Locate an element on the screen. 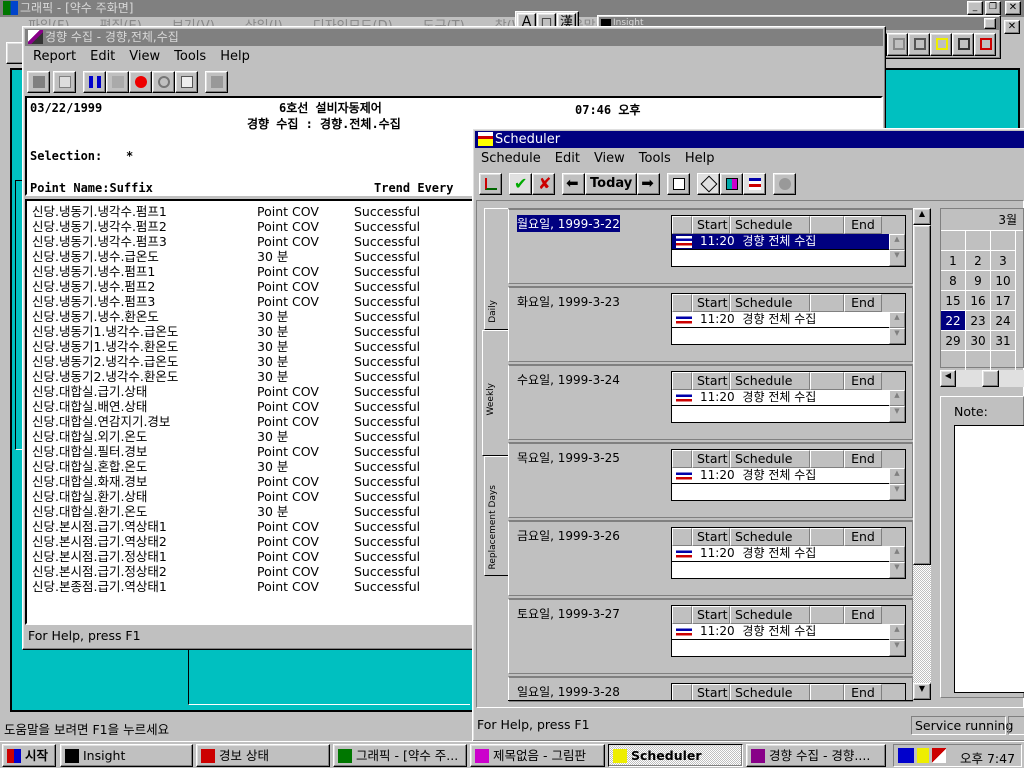 The height and width of the screenshot is (768, 1024). calendar-day: 30 is located at coordinates (978, 341).